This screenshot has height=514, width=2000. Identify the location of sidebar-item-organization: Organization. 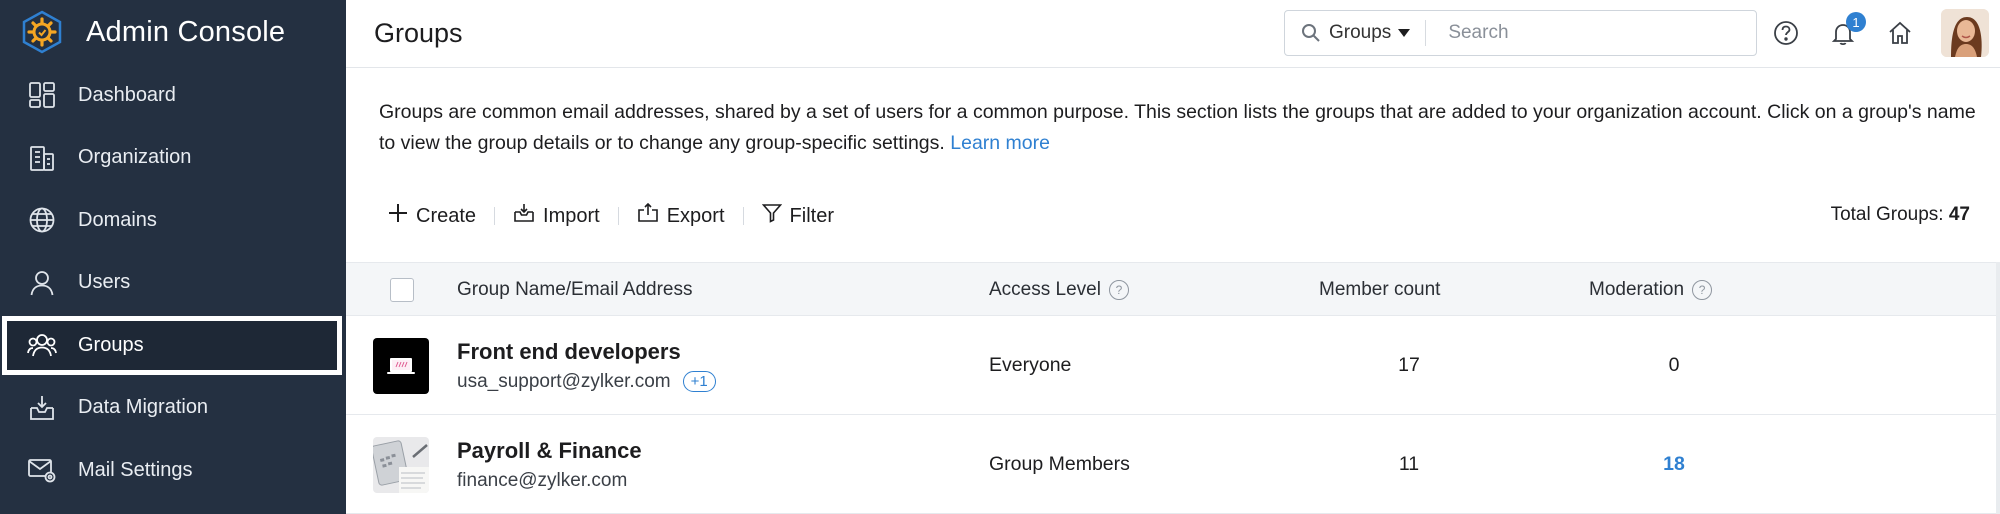
(173, 158).